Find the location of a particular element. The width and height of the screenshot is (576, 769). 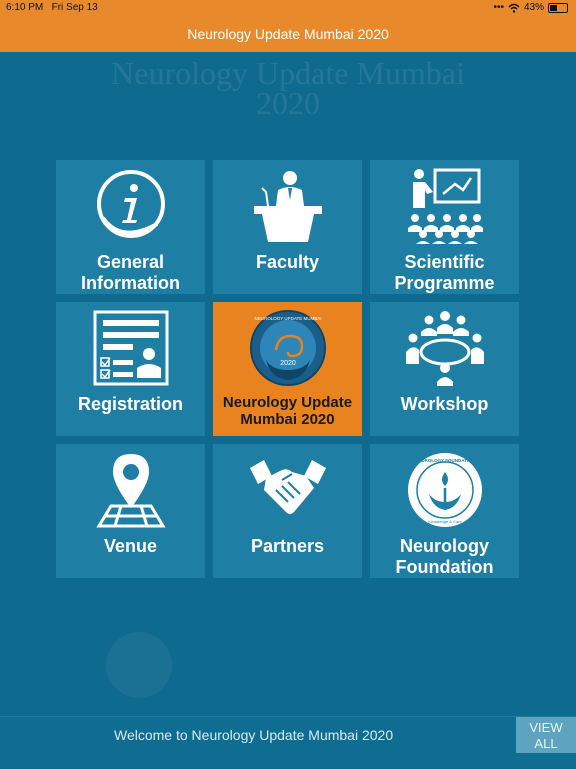

status-bar: 6:10 PM Fri Sep 13 ••• 43% is located at coordinates (288, 8).